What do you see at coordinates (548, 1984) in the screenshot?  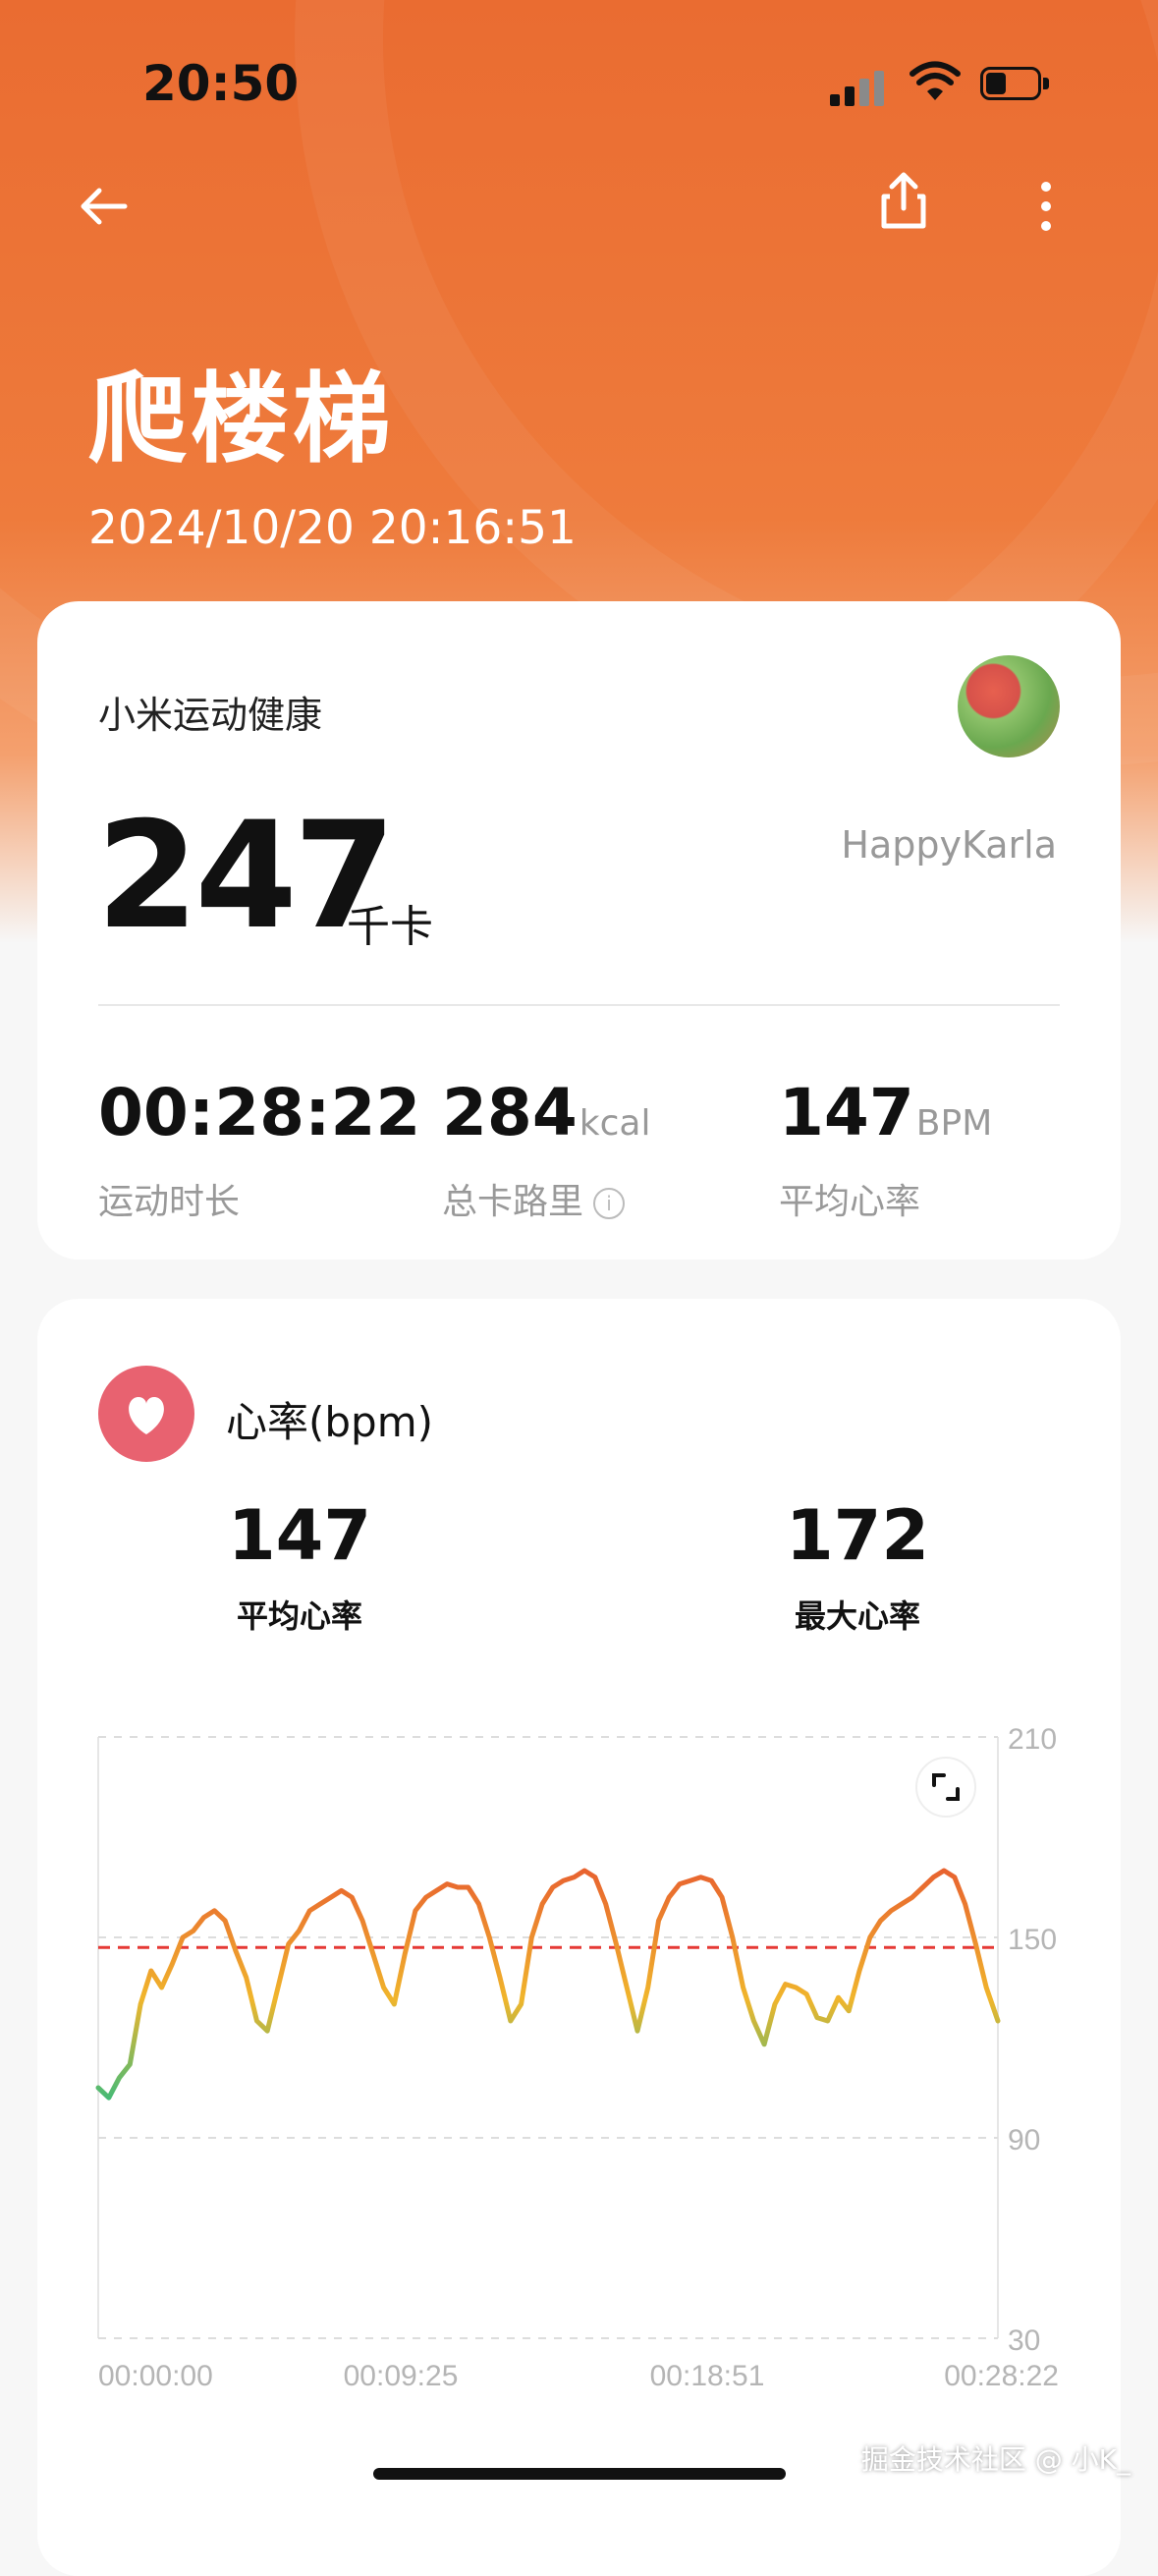 I see `heart-rate-line` at bounding box center [548, 1984].